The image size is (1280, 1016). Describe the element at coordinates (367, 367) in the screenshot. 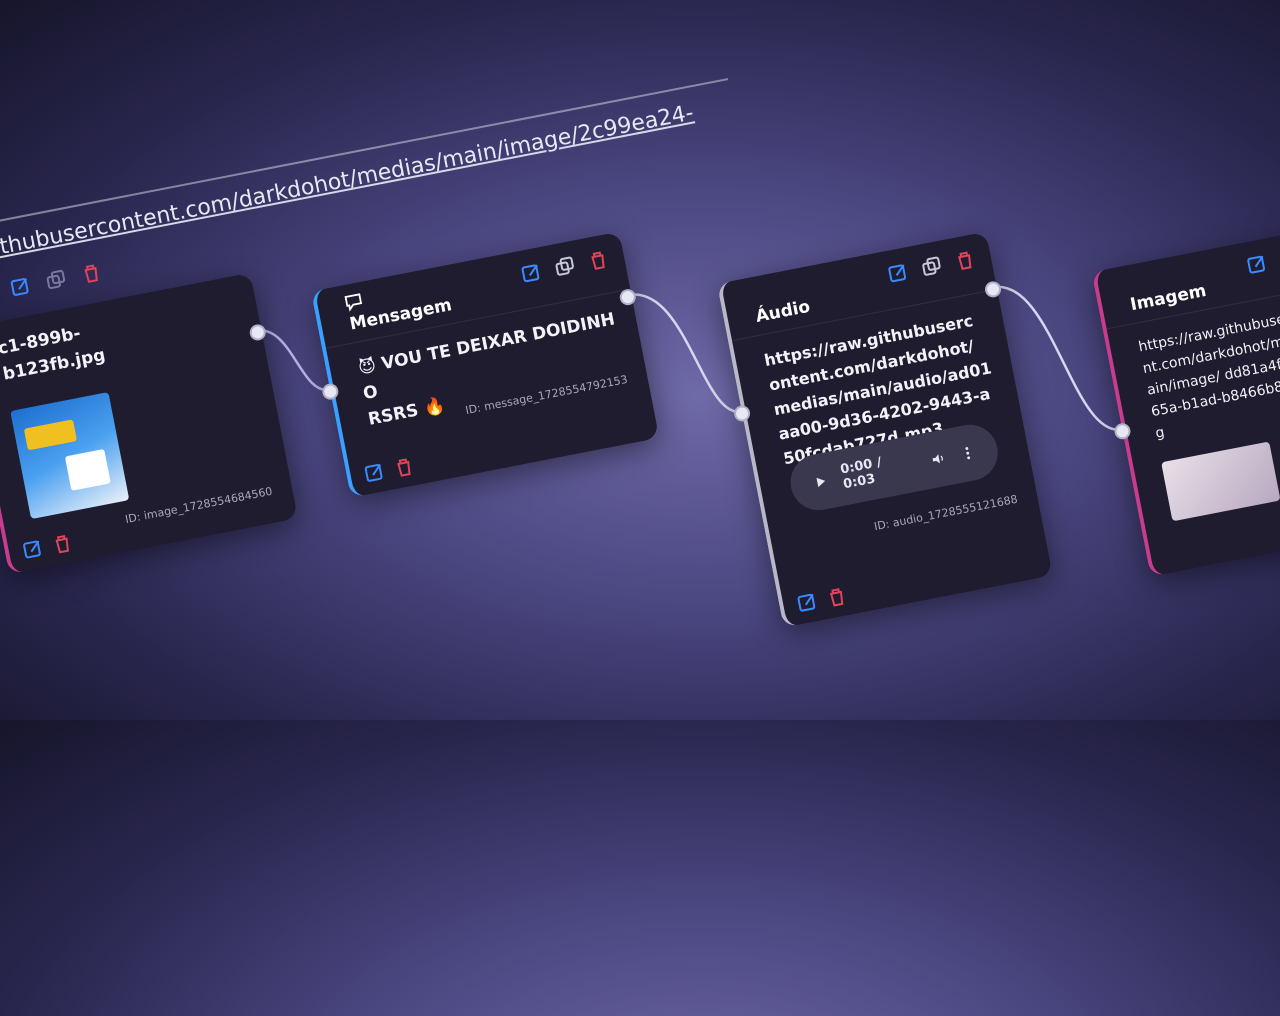

I see `emoji: 😈` at that location.